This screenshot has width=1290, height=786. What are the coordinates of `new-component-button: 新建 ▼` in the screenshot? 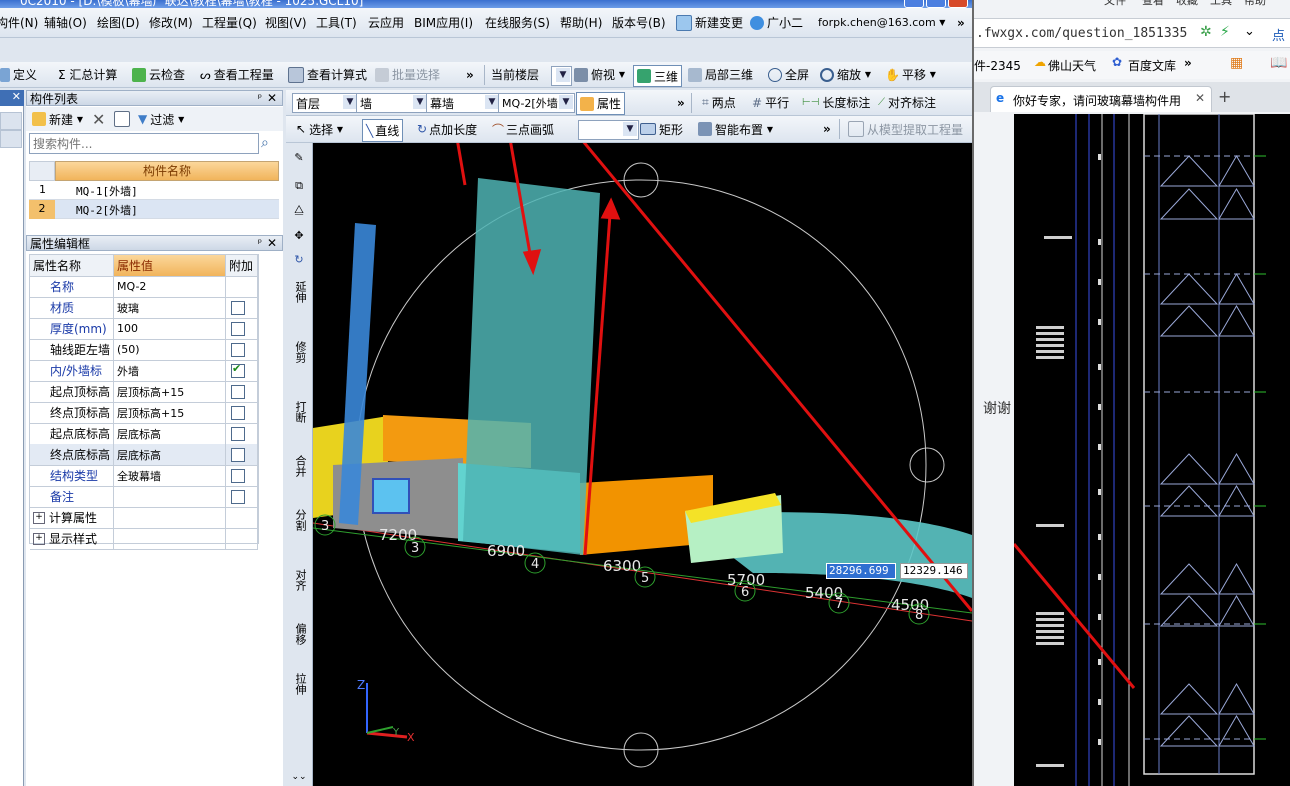 It's located at (57, 119).